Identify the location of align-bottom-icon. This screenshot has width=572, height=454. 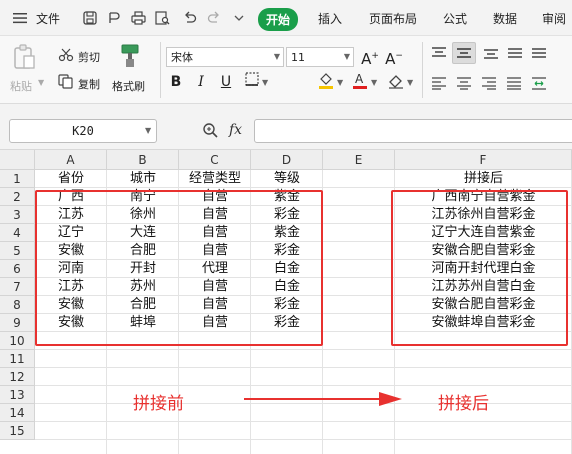
(491, 54).